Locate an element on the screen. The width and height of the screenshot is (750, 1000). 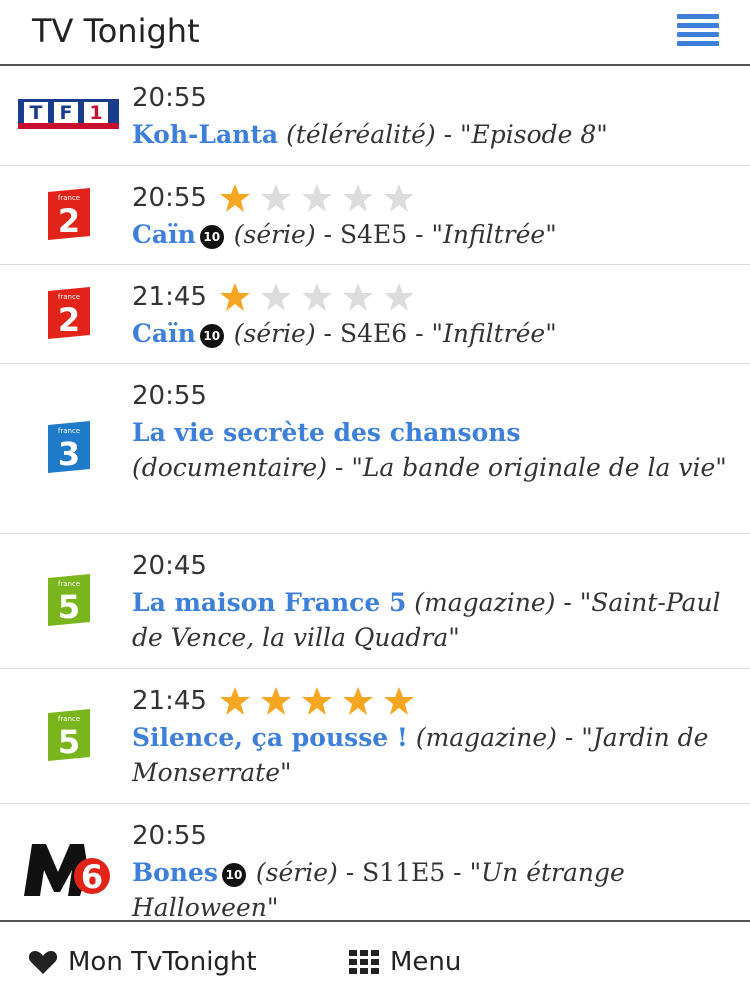
france3-logo: france 3 is located at coordinates (69, 447).